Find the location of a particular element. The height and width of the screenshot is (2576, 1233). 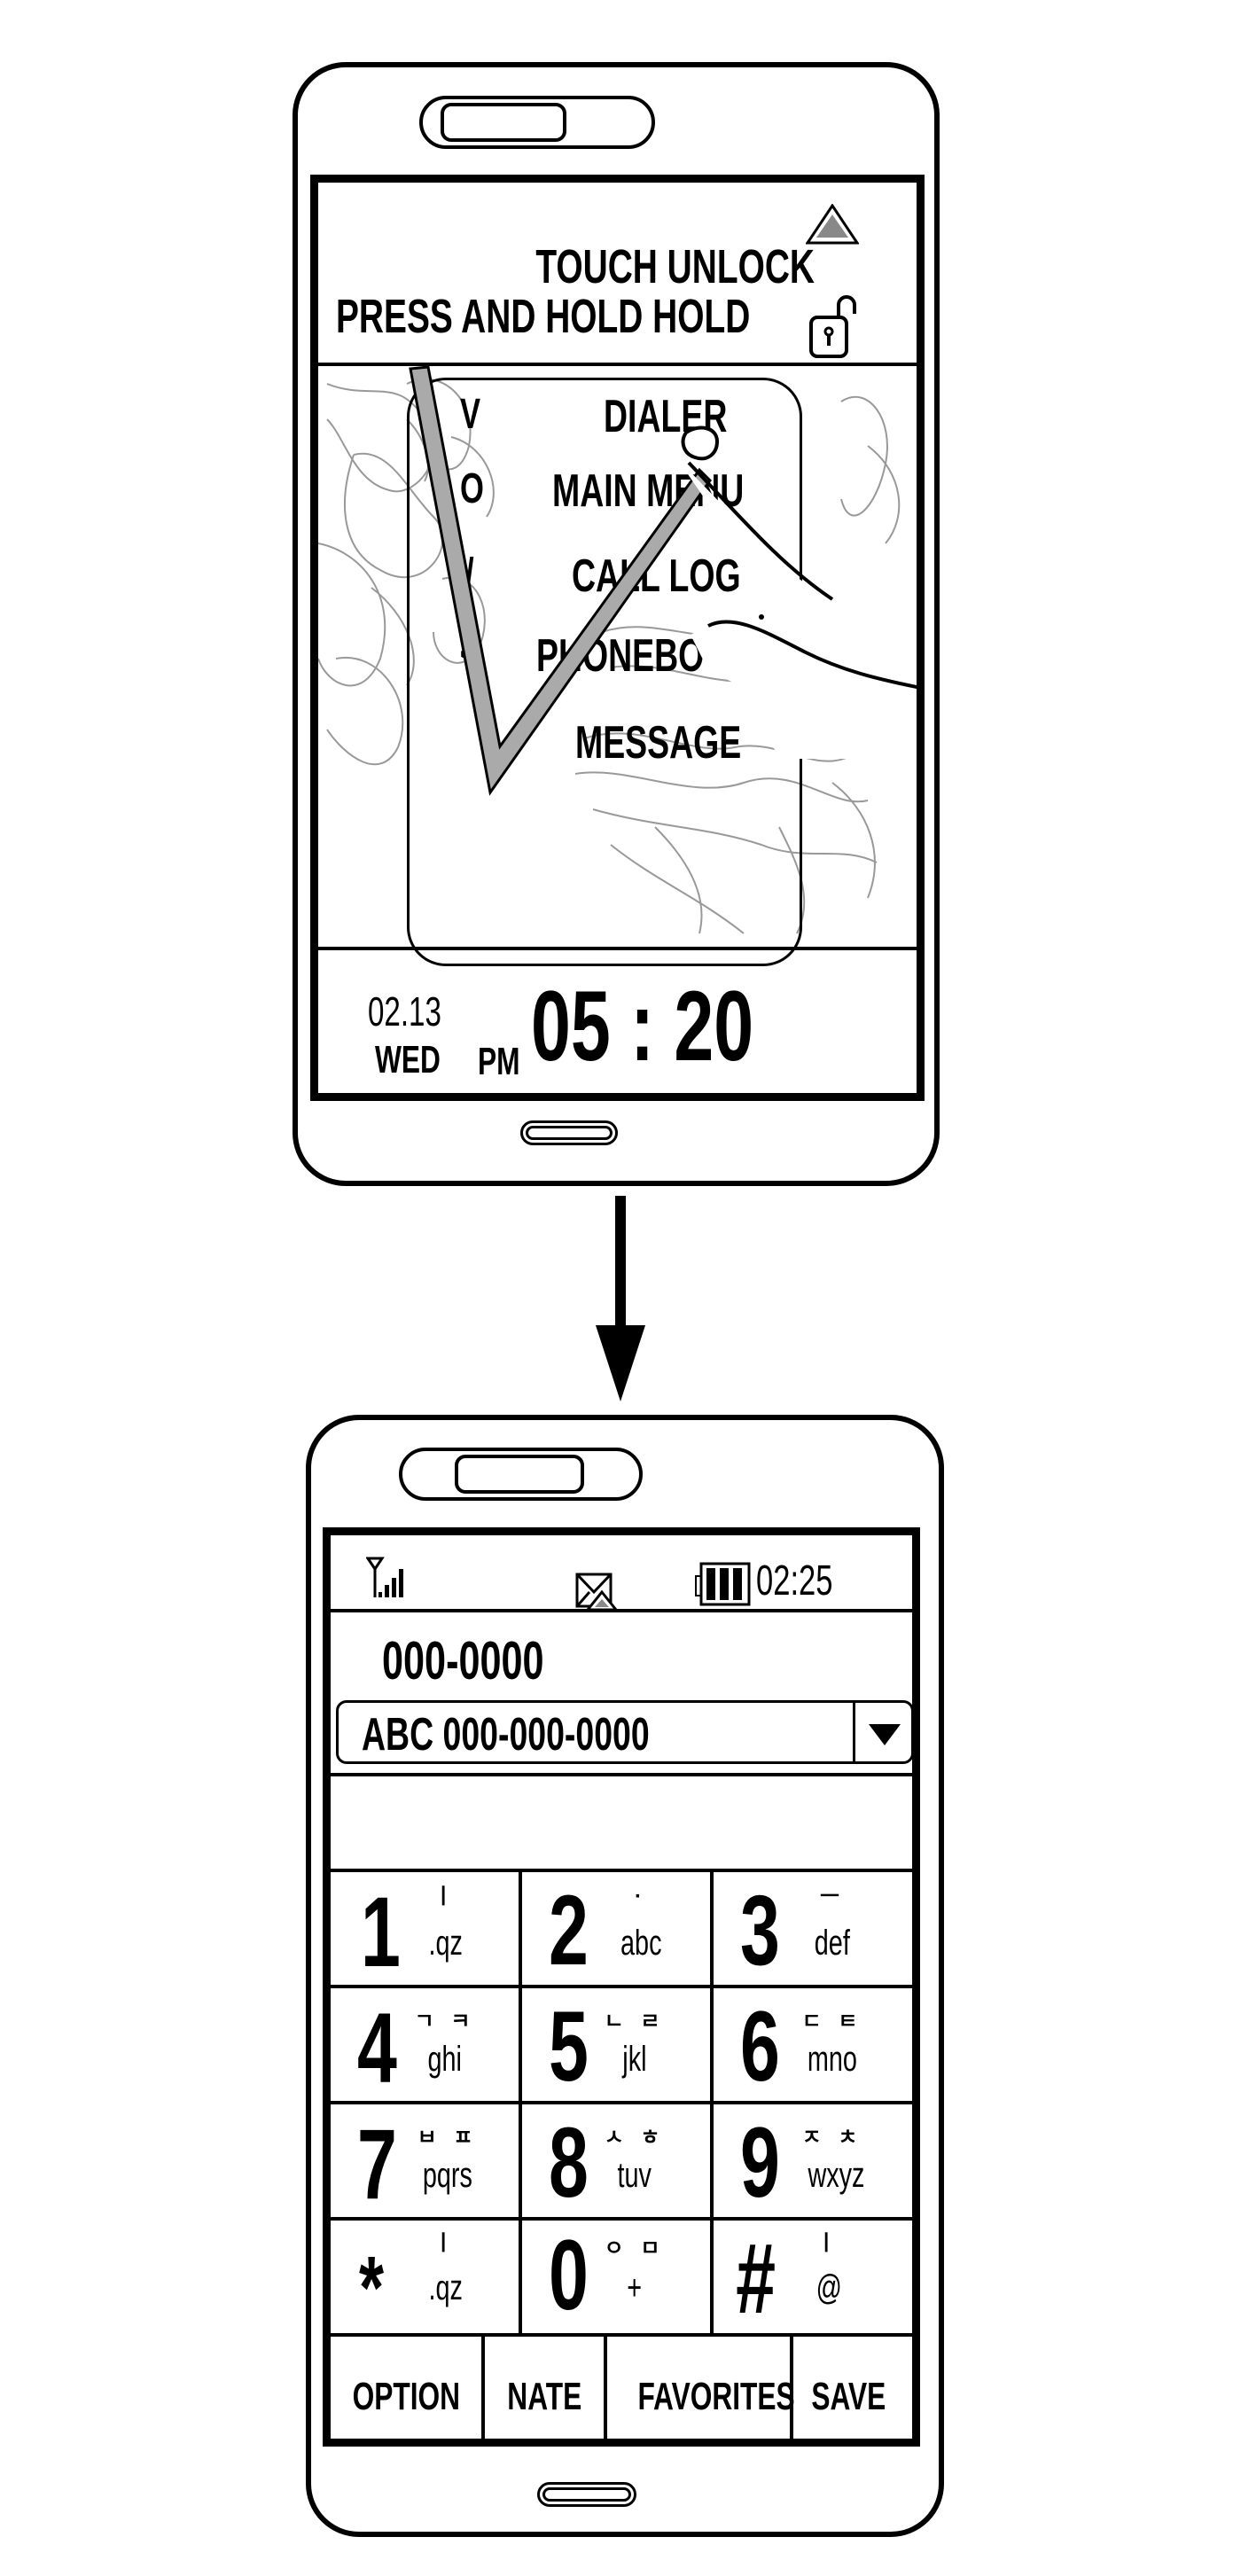

key-7: 7 ㅂ ㅍ pqrs is located at coordinates (425, 2160).